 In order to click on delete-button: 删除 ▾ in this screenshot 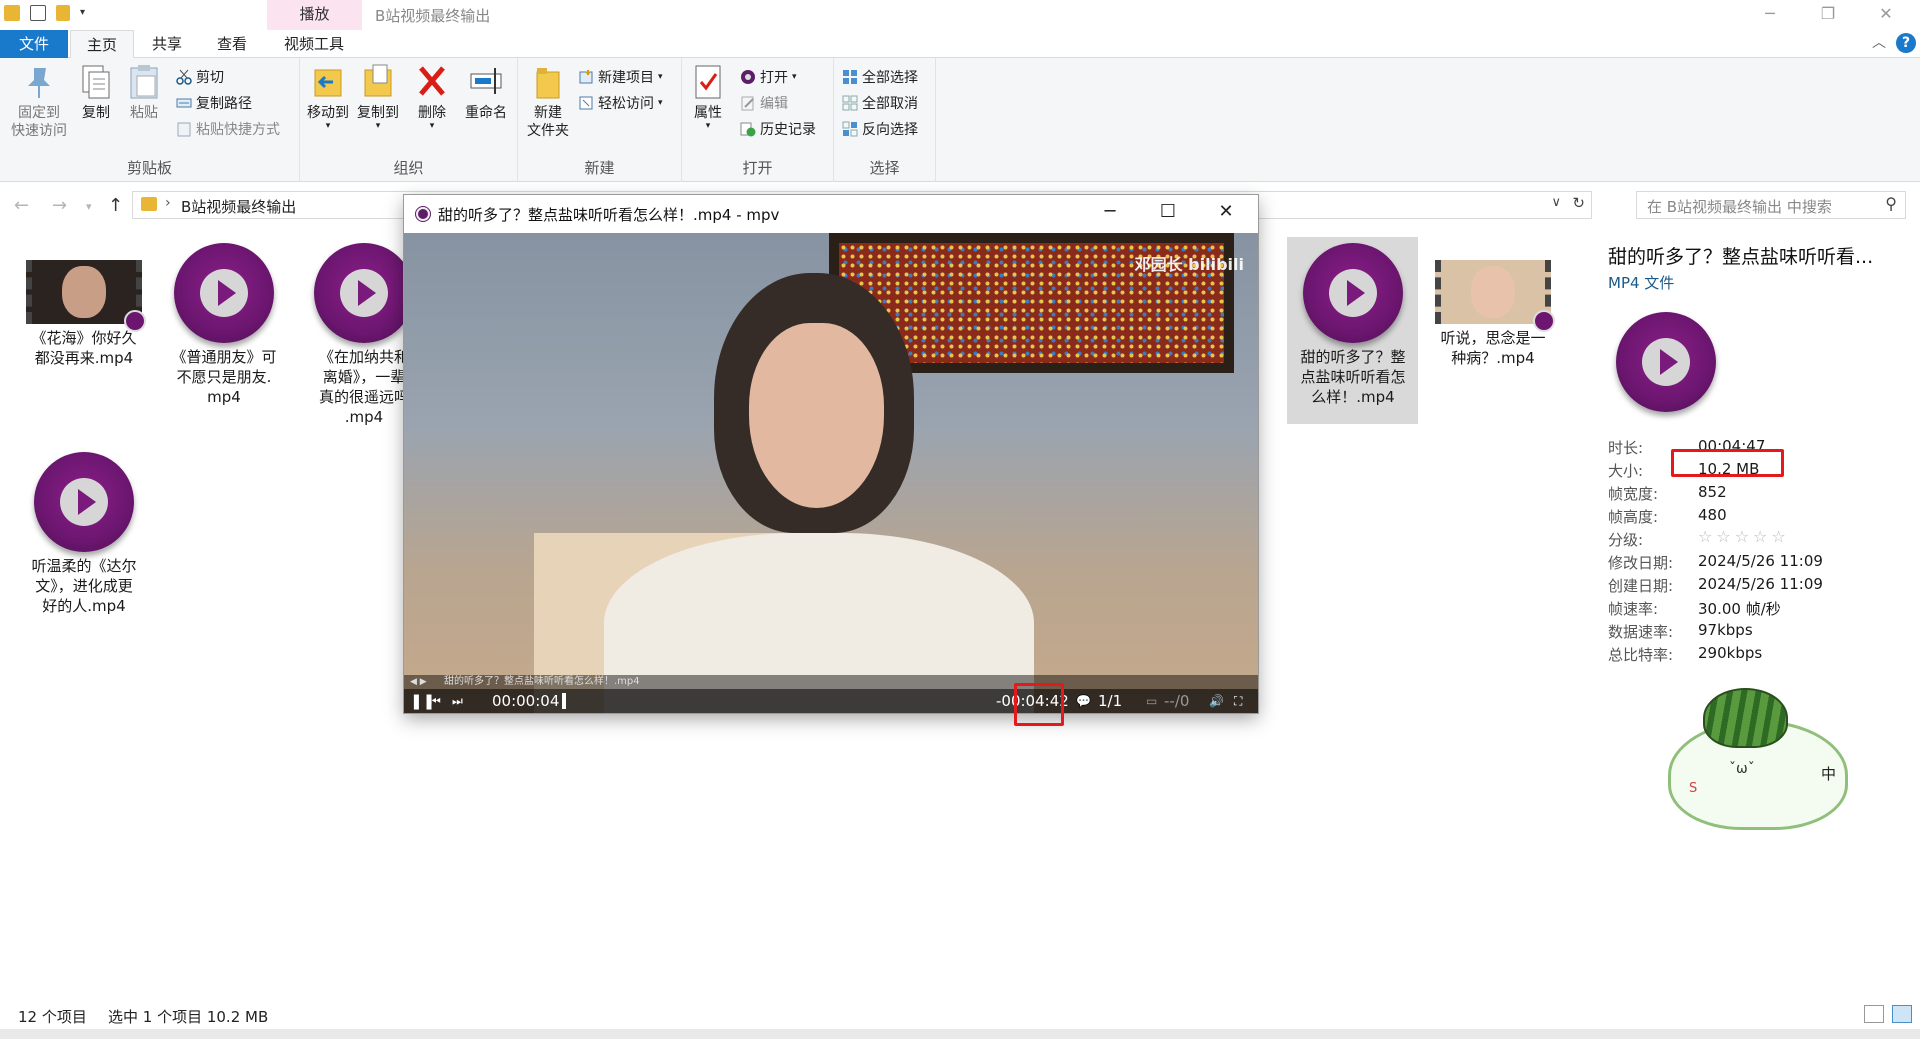, I will do `click(432, 97)`.